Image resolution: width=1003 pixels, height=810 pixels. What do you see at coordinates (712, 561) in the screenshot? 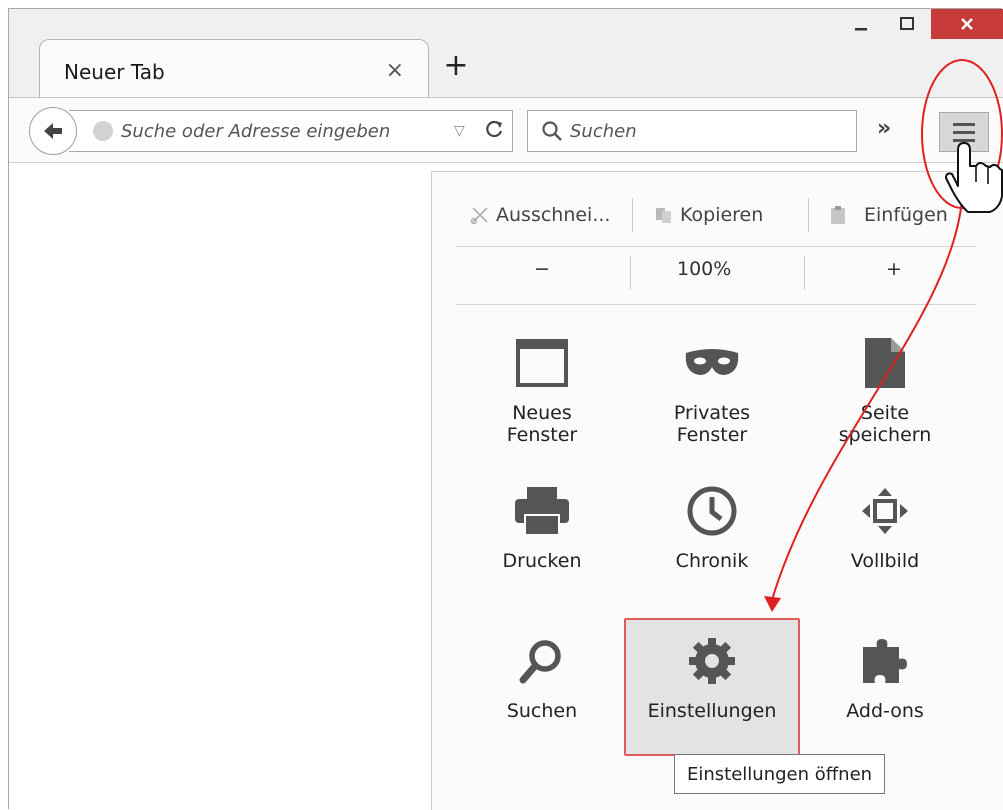
I see `grid-item-label: Chronik` at bounding box center [712, 561].